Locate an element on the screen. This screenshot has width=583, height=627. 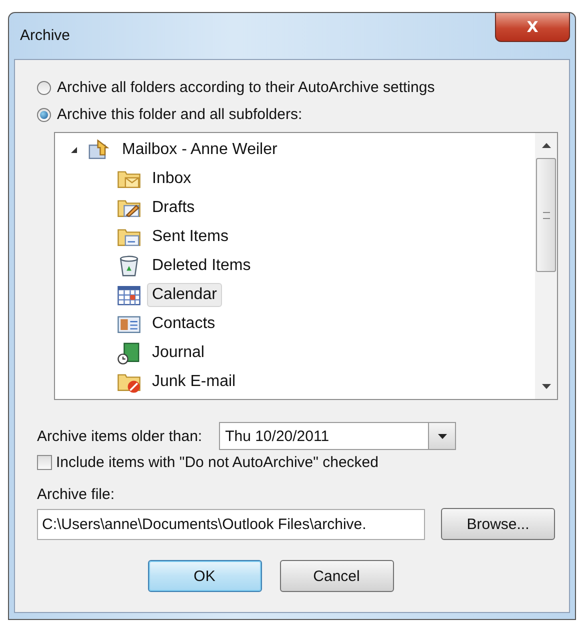
checkbox is located at coordinates (44, 462).